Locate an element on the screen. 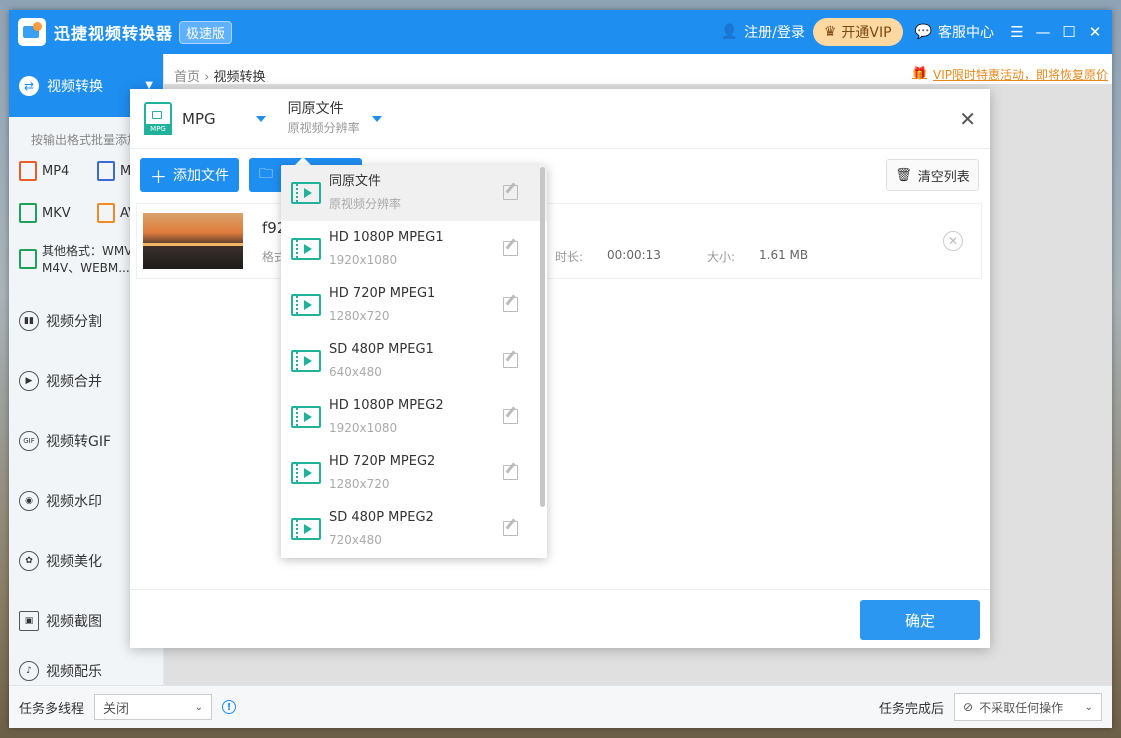 This screenshot has height=738, width=1121. service-button: 💬 客服中心 is located at coordinates (954, 32).